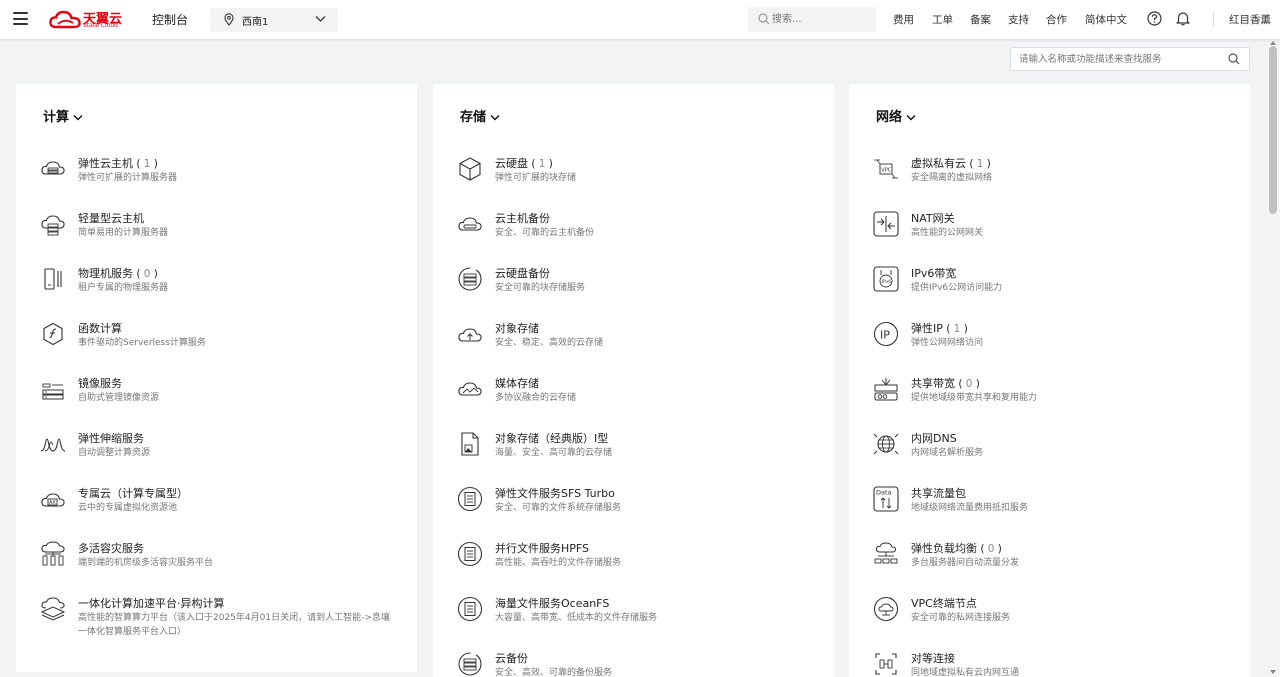 Image resolution: width=1280 pixels, height=677 pixels. I want to click on global-search, so click(812, 19).